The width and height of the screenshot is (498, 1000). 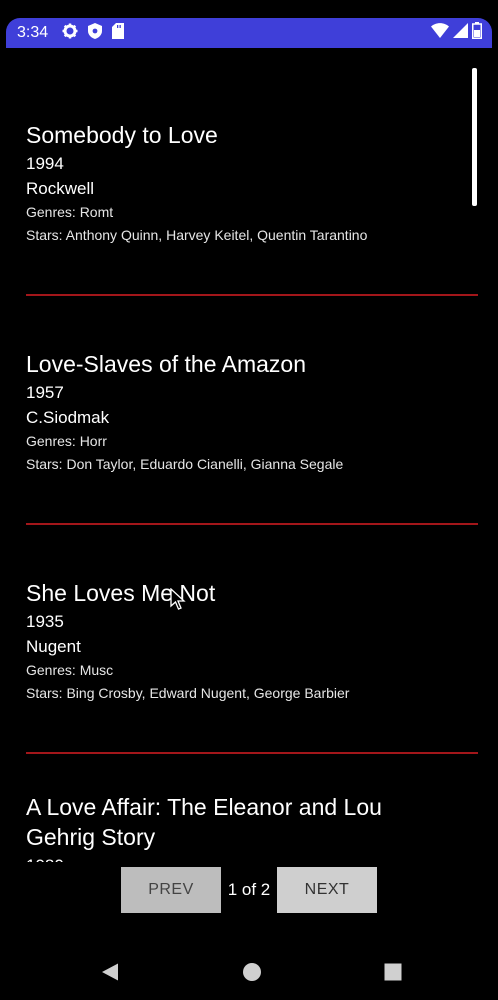 I want to click on movie-title: She Loves Me Not, so click(x=121, y=593).